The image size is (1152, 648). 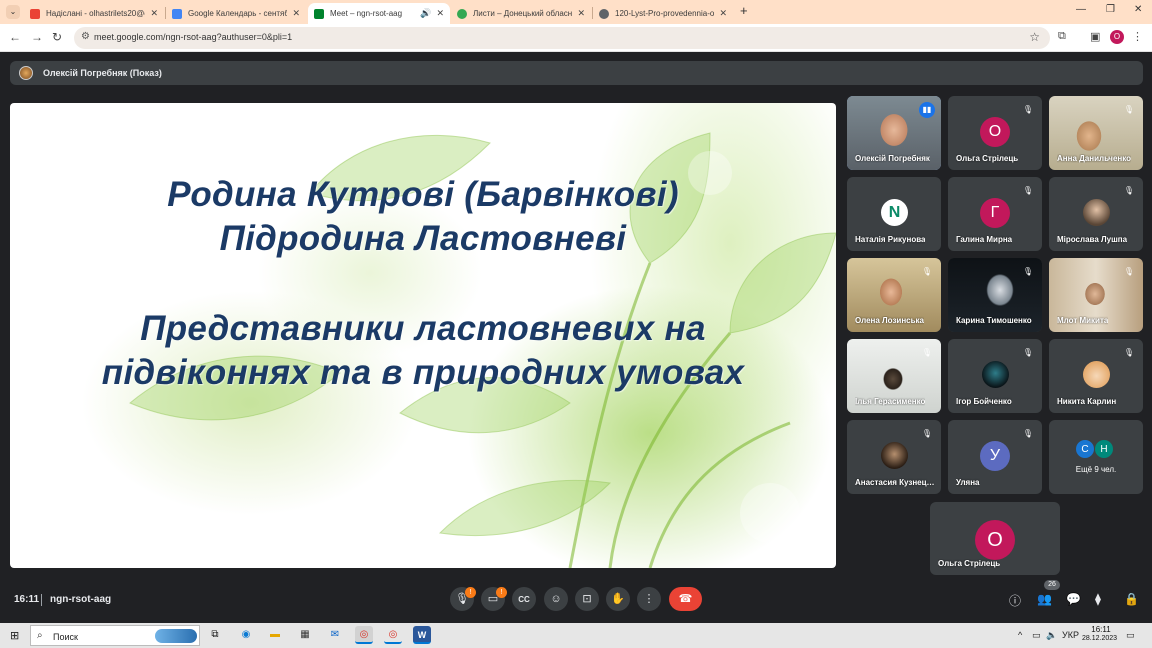 I want to click on captions-button: CC, so click(x=524, y=599).